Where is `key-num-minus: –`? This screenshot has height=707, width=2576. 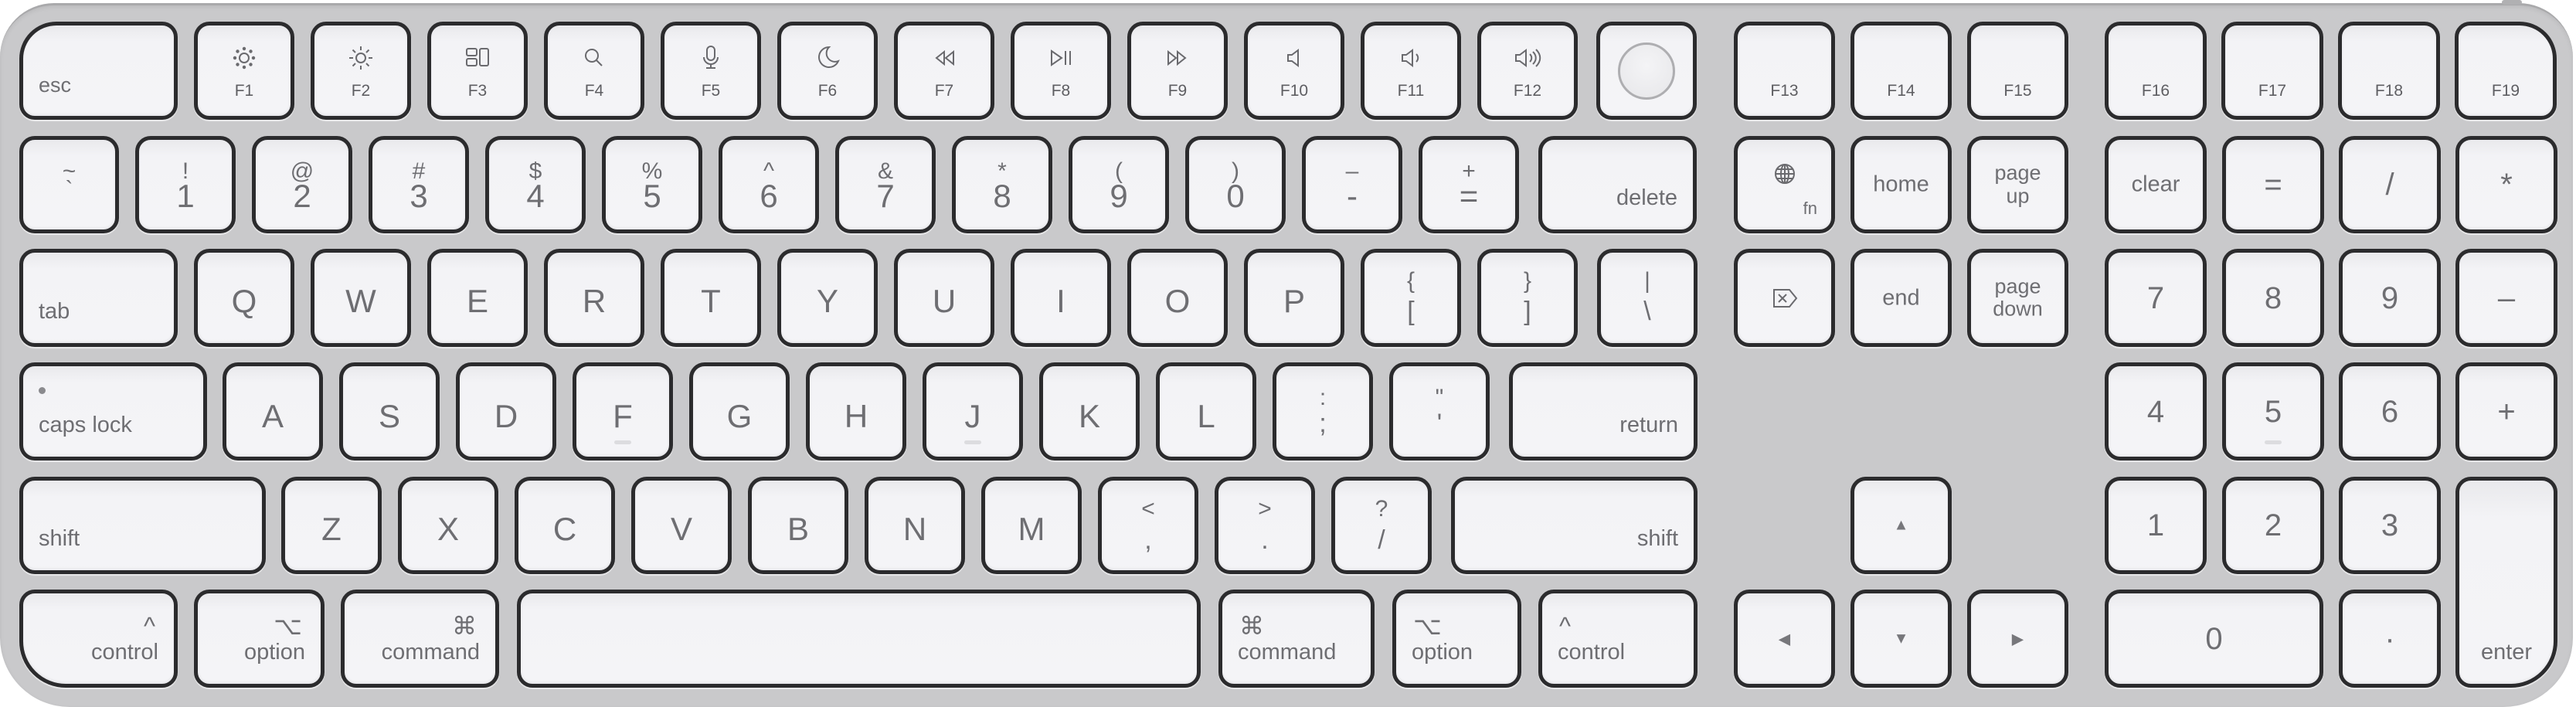 key-num-minus: – is located at coordinates (2506, 298).